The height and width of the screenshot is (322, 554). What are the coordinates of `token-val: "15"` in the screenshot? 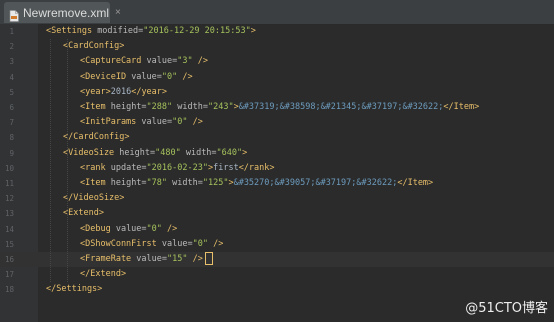 It's located at (177, 259).